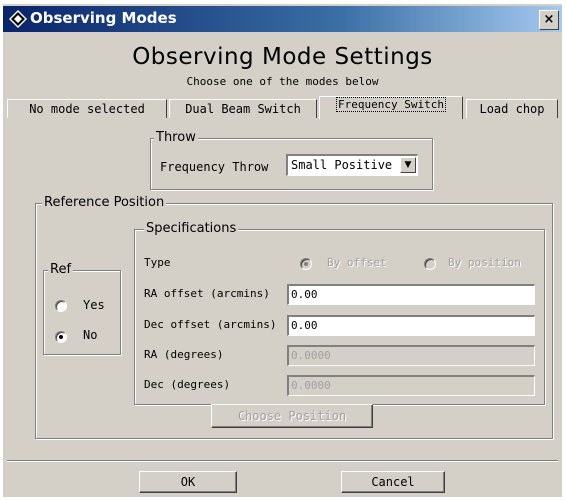 The image size is (566, 501). Describe the element at coordinates (82, 308) in the screenshot. I see `ref-group: Ref` at that location.